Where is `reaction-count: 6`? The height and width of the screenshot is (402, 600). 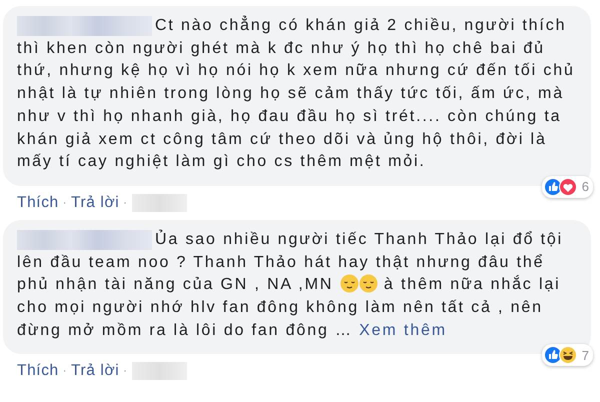
reaction-count: 6 is located at coordinates (585, 186).